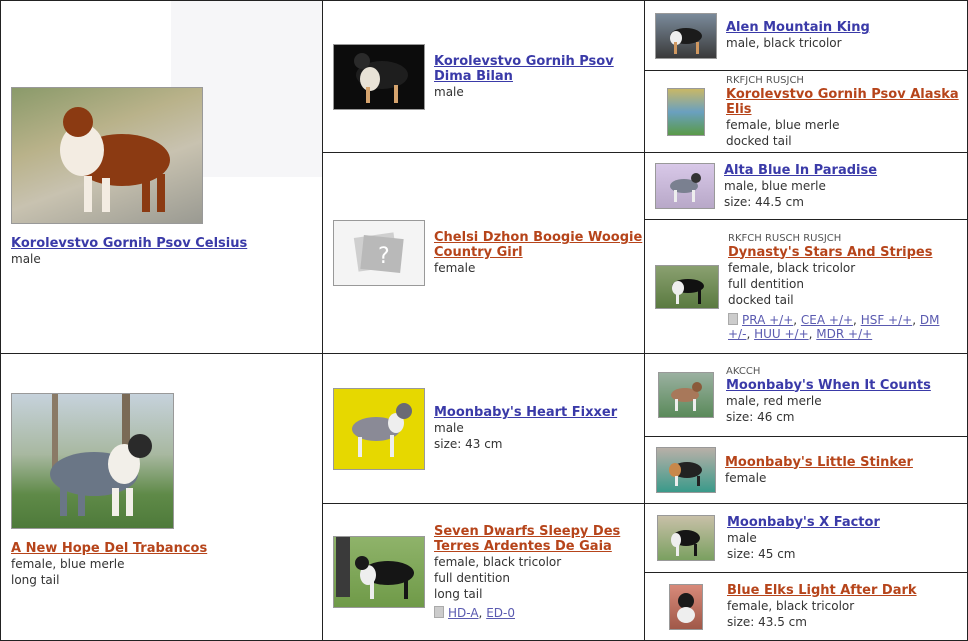 The image size is (968, 641). What do you see at coordinates (844, 252) in the screenshot?
I see `dog-name-link: Dynasty's Stars And Stripes` at bounding box center [844, 252].